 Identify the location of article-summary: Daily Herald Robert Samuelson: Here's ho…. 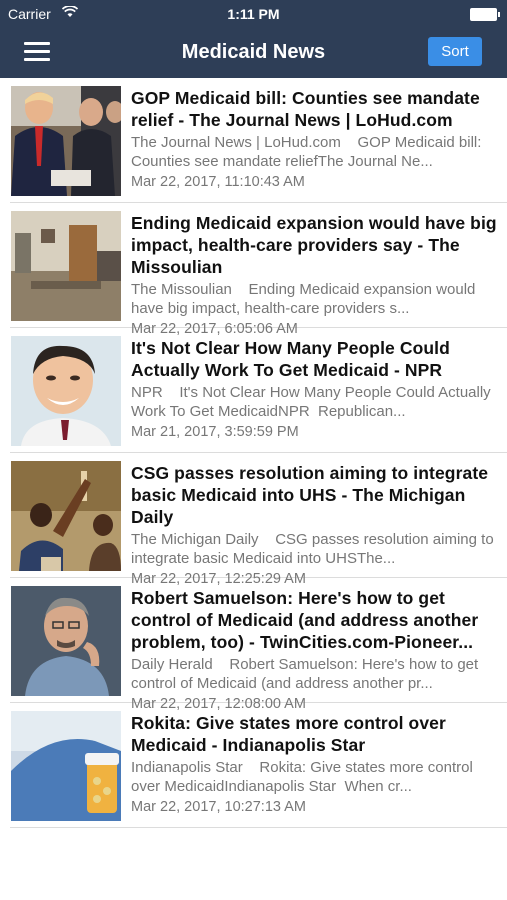
(307, 674).